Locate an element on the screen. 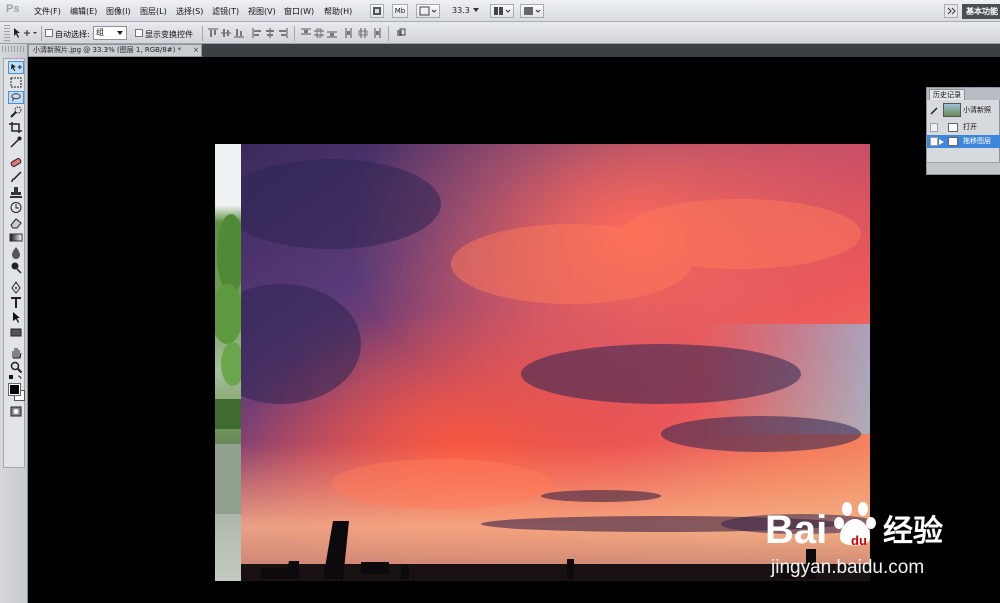  history-snapshot: 小清新照 is located at coordinates (963, 110).